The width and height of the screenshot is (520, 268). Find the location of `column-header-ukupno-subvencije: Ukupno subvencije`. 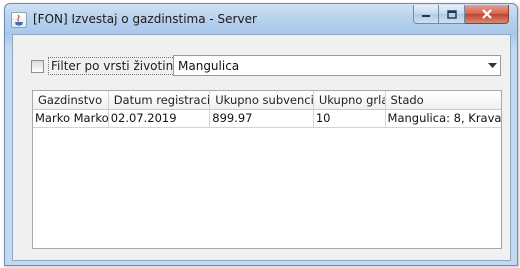

column-header-ukupno-subvencije: Ukupno subvencije is located at coordinates (262, 100).